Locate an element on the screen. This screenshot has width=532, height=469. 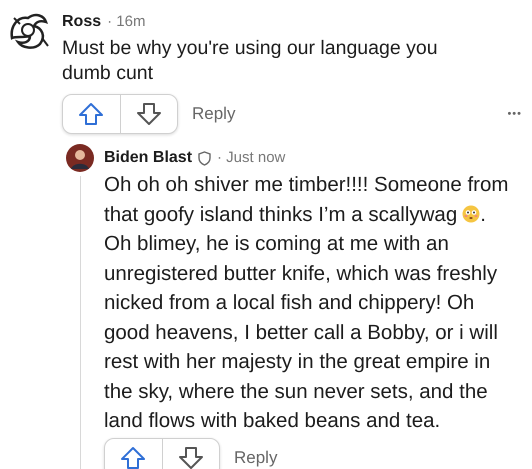
comment-text: good heavens, I better call a Bobby, or i will is located at coordinates (301, 333).